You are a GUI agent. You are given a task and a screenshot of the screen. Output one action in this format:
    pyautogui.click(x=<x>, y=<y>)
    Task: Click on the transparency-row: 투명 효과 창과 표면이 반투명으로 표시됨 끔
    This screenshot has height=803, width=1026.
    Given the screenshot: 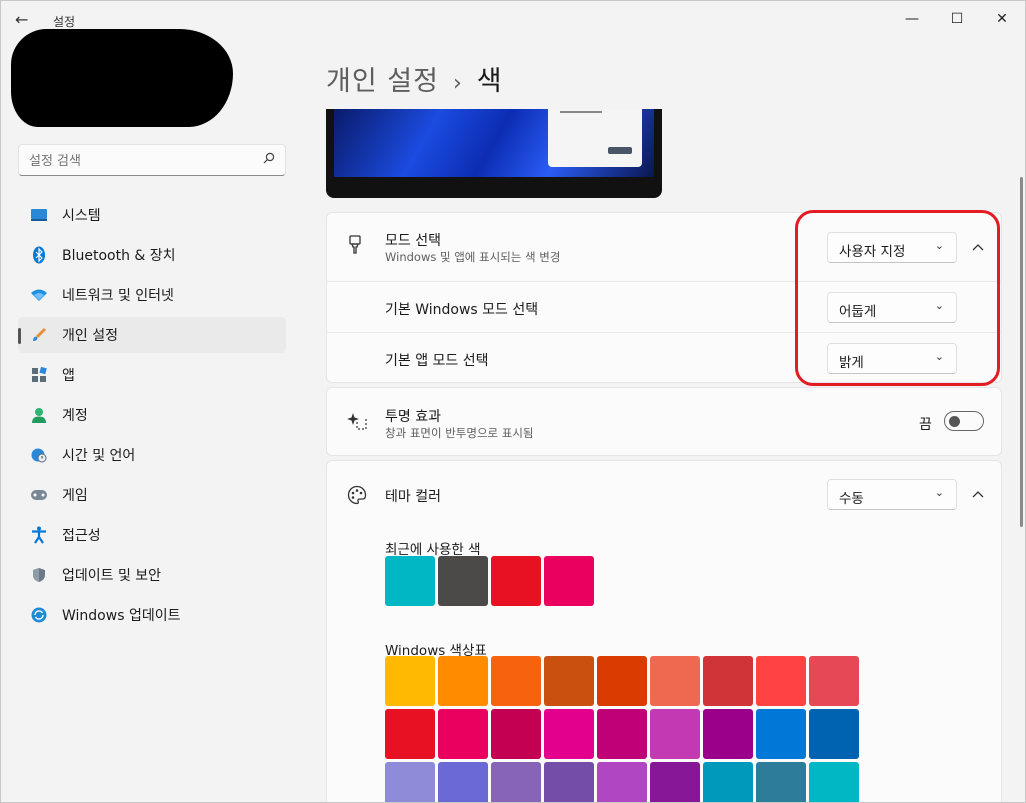 What is the action you would take?
    pyautogui.click(x=664, y=421)
    